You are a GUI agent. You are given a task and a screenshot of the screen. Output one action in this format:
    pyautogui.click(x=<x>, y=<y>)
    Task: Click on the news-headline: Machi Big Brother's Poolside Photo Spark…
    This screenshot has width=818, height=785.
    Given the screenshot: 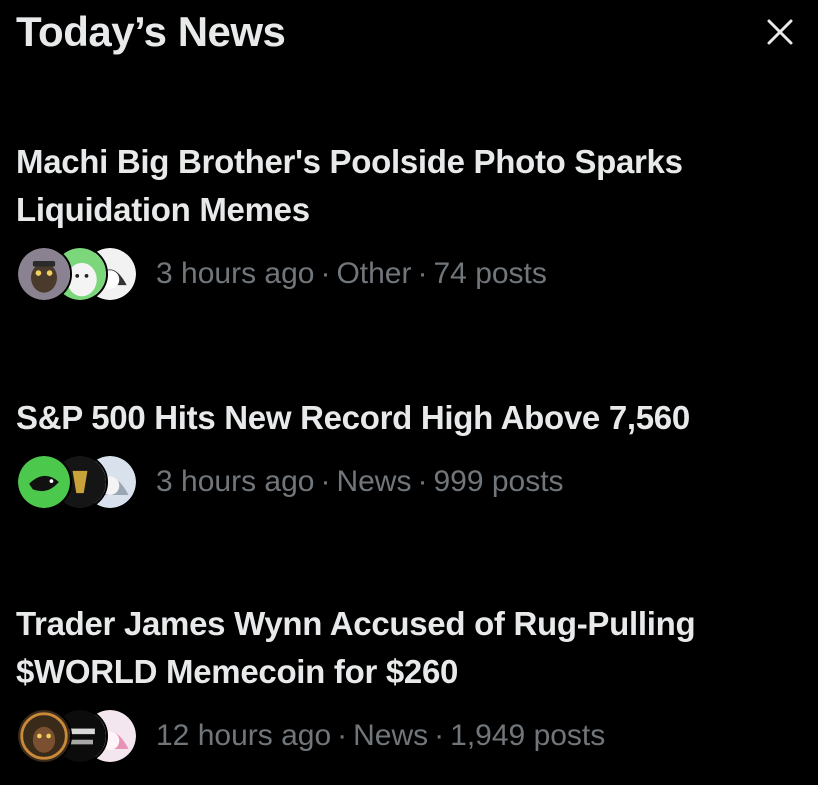 What is the action you would take?
    pyautogui.click(x=349, y=185)
    